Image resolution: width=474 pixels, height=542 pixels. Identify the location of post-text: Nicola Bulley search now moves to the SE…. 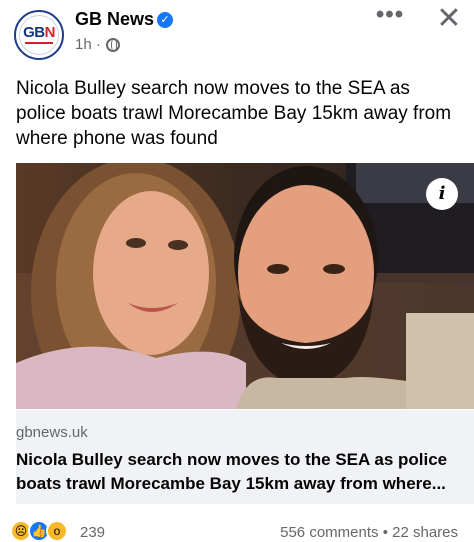
(234, 113).